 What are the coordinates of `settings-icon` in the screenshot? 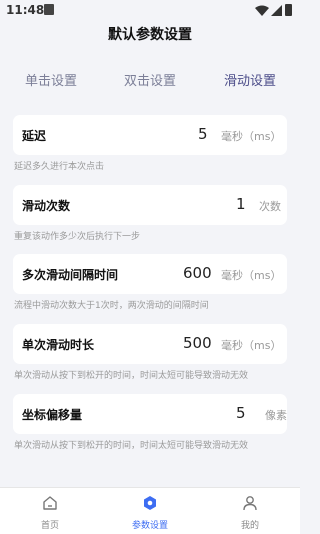 It's located at (150, 503).